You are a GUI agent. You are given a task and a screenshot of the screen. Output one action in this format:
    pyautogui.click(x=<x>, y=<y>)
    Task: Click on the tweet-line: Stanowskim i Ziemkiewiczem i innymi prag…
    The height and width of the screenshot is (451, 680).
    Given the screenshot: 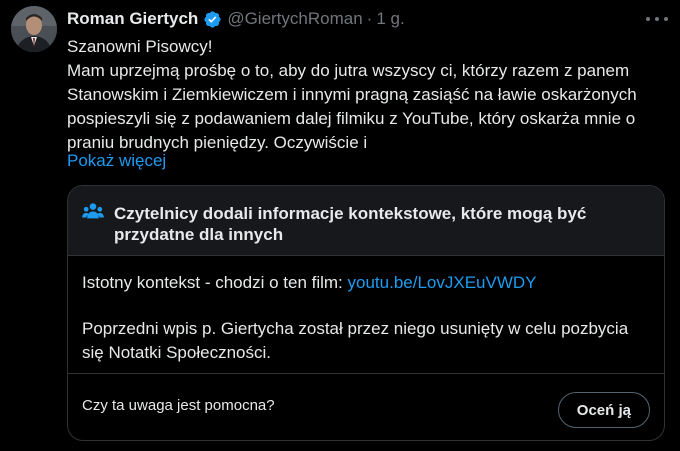 What is the action you would take?
    pyautogui.click(x=352, y=94)
    